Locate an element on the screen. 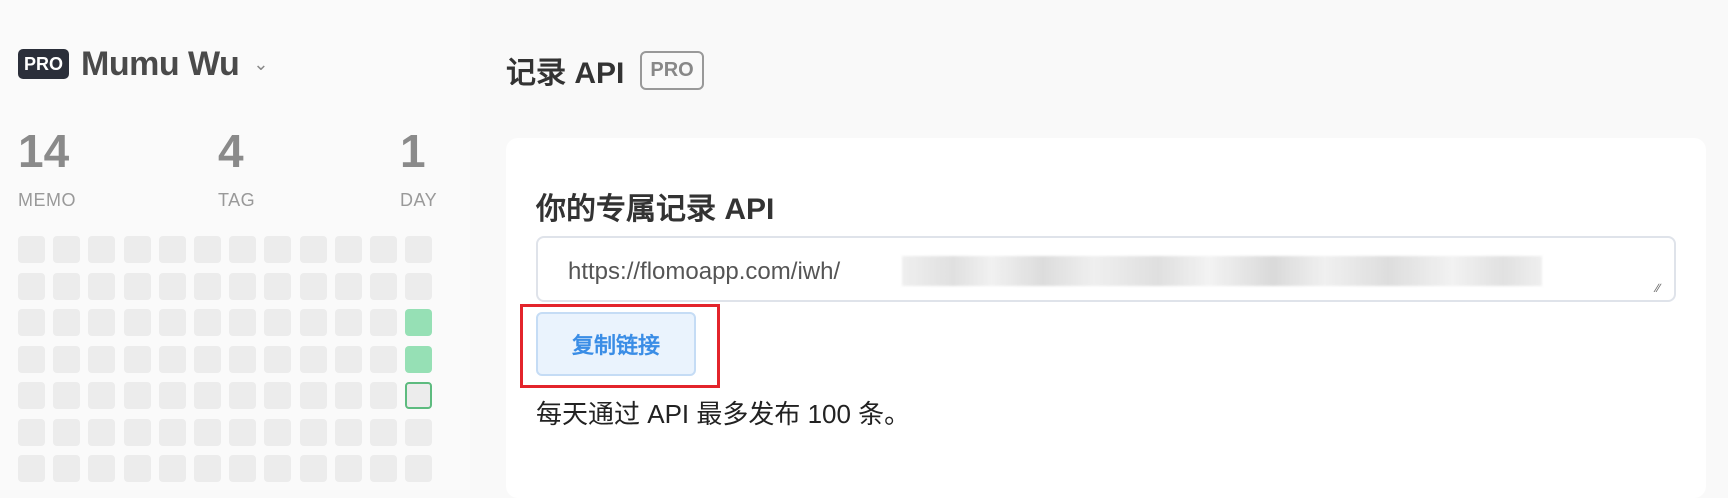 Image resolution: width=1728 pixels, height=498 pixels. stat-value: 4 is located at coordinates (231, 151).